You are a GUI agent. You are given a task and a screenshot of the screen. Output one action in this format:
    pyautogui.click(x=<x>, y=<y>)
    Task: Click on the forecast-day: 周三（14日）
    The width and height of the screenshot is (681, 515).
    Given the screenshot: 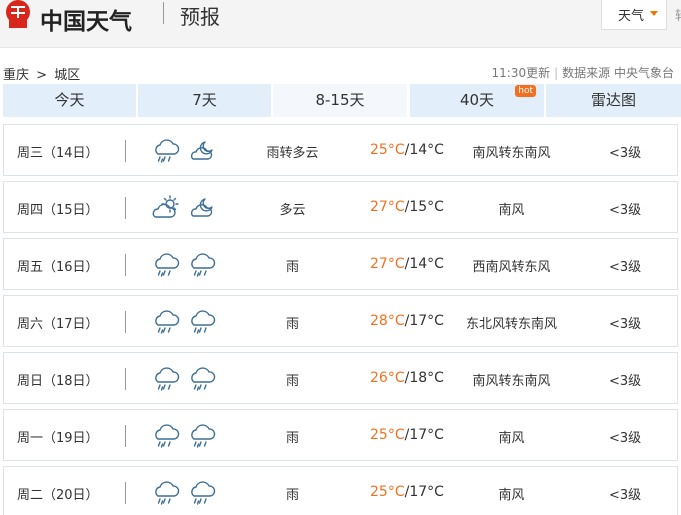 What is the action you would take?
    pyautogui.click(x=58, y=153)
    